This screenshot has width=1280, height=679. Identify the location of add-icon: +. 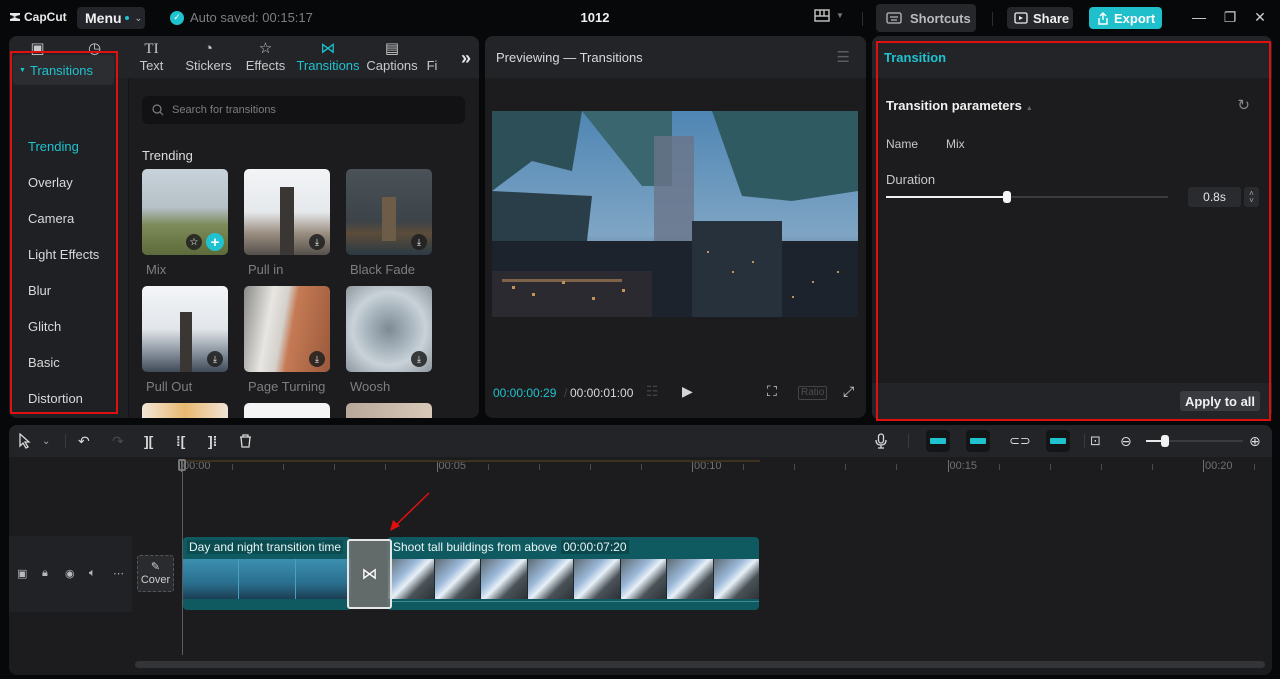
(215, 242).